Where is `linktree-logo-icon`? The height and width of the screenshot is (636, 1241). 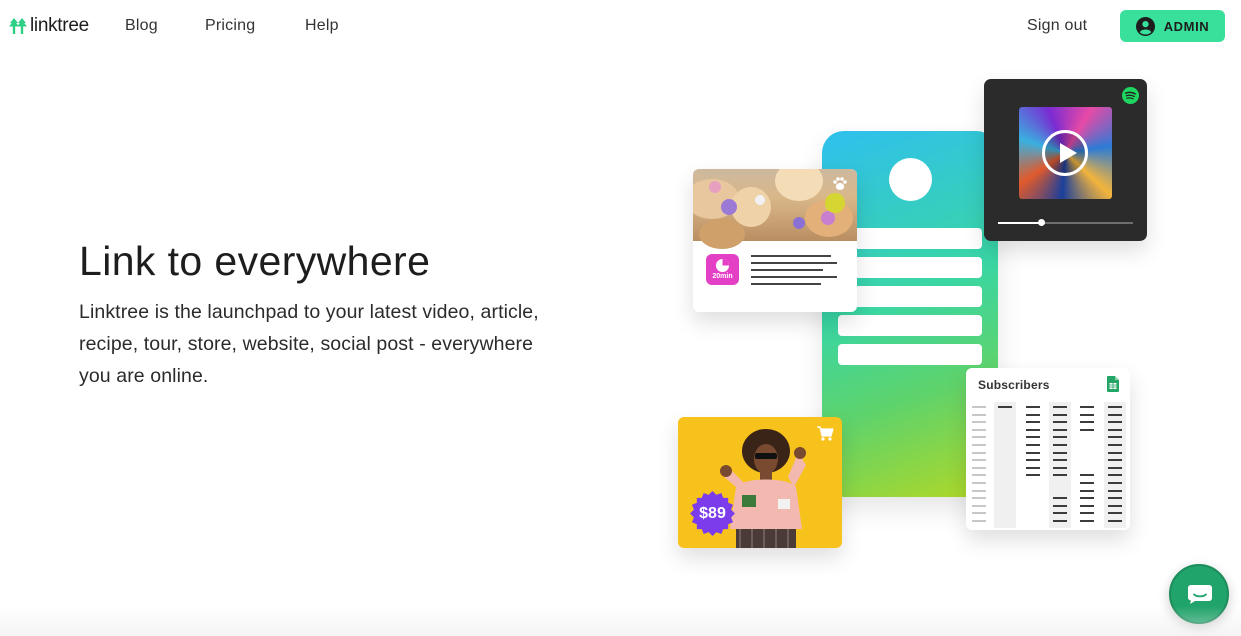
linktree-logo-icon is located at coordinates (18, 26).